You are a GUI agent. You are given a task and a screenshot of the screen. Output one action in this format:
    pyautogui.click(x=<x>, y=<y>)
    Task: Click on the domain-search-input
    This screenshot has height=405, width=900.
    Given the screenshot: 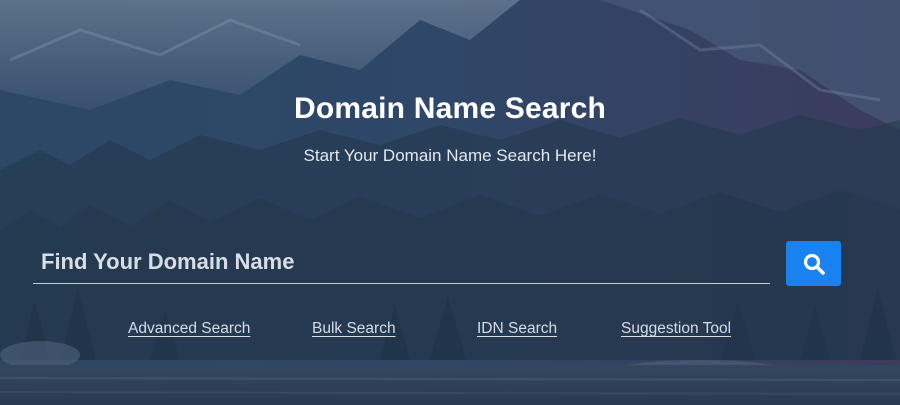 What is the action you would take?
    pyautogui.click(x=401, y=262)
    